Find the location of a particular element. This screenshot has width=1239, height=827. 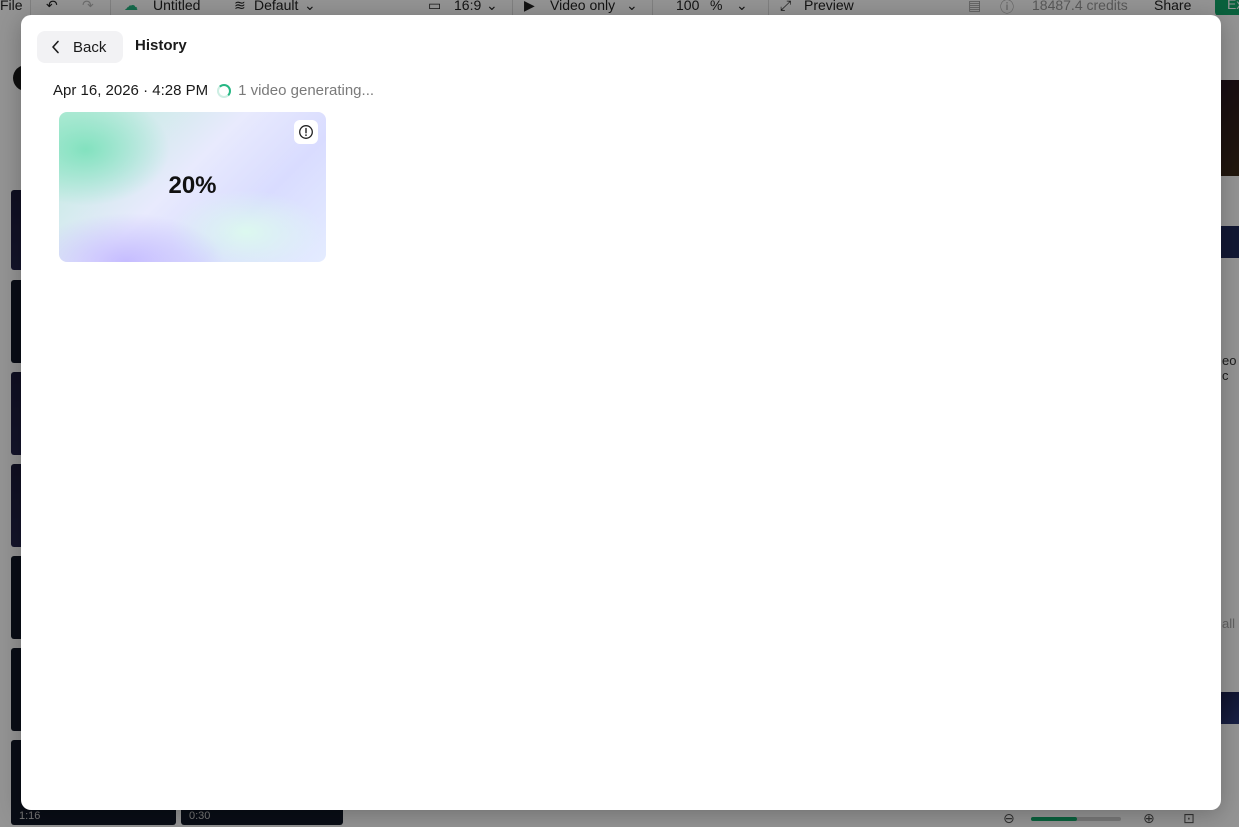

progress-percent: 20% is located at coordinates (192, 185).